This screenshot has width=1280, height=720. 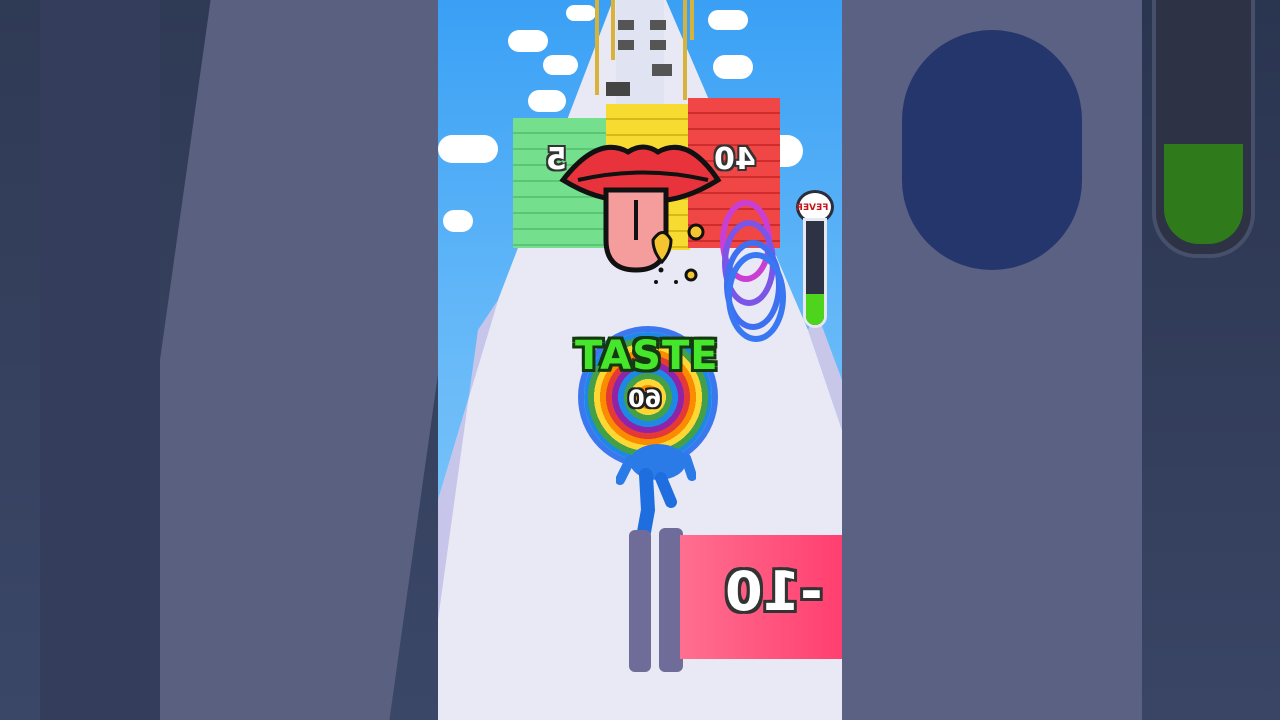 I want to click on blurred-road-edge-left, so click(x=100, y=360).